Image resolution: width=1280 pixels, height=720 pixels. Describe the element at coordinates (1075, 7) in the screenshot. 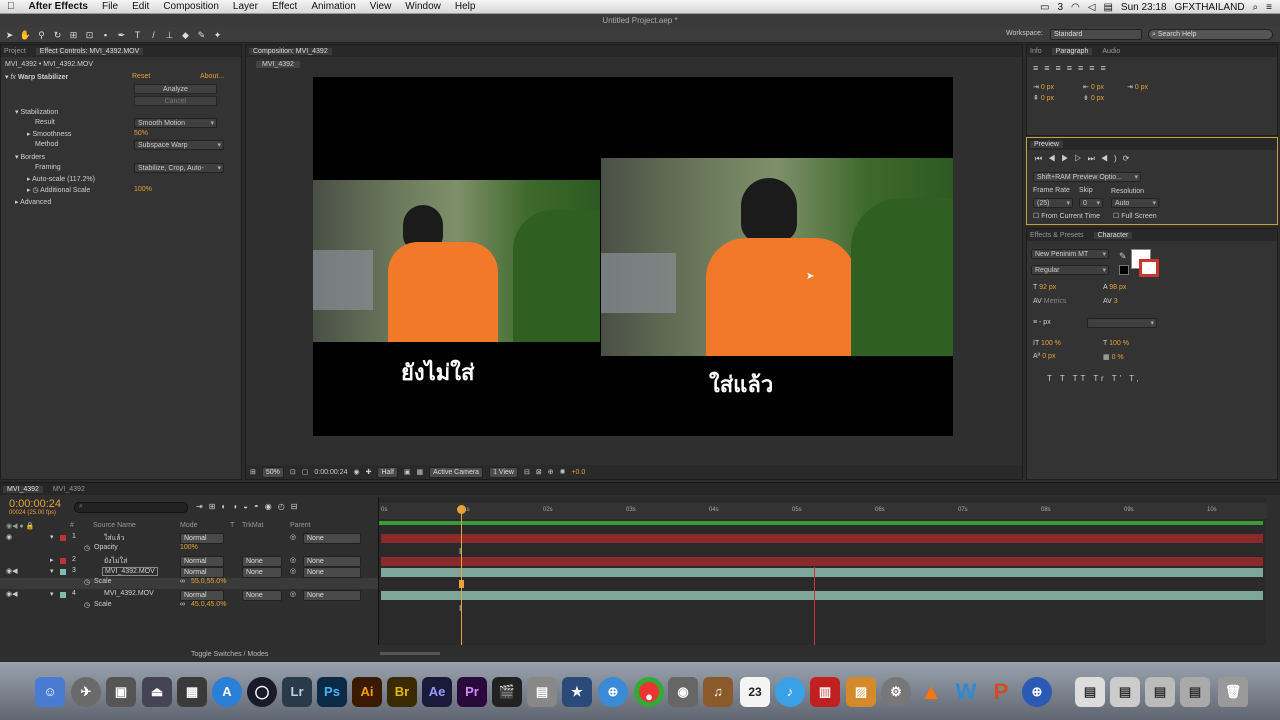

I see `wifi-icon: ◠` at that location.